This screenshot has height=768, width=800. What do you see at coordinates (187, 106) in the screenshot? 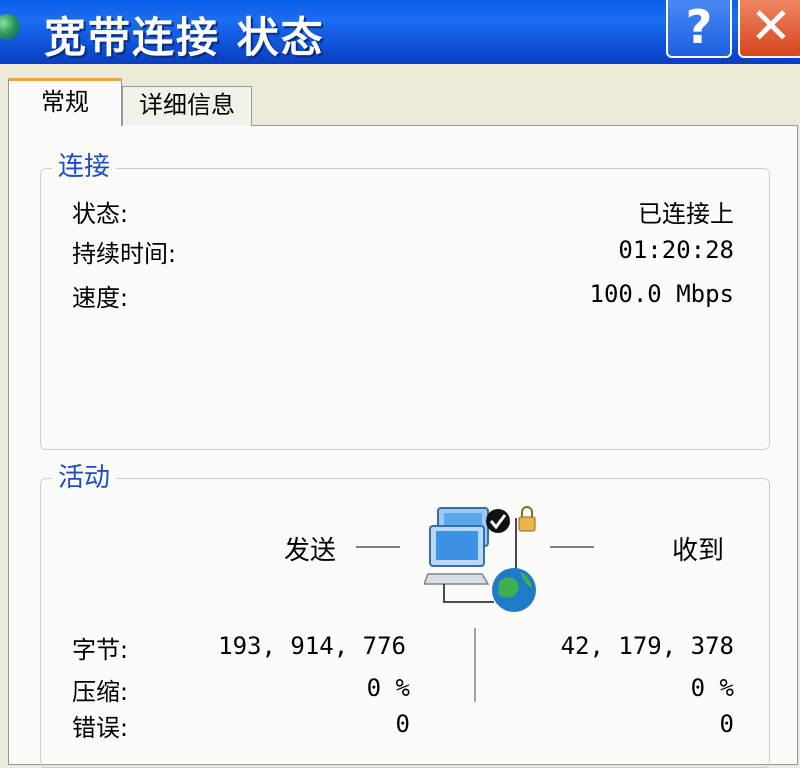
I see `tab-details: 详细信息` at bounding box center [187, 106].